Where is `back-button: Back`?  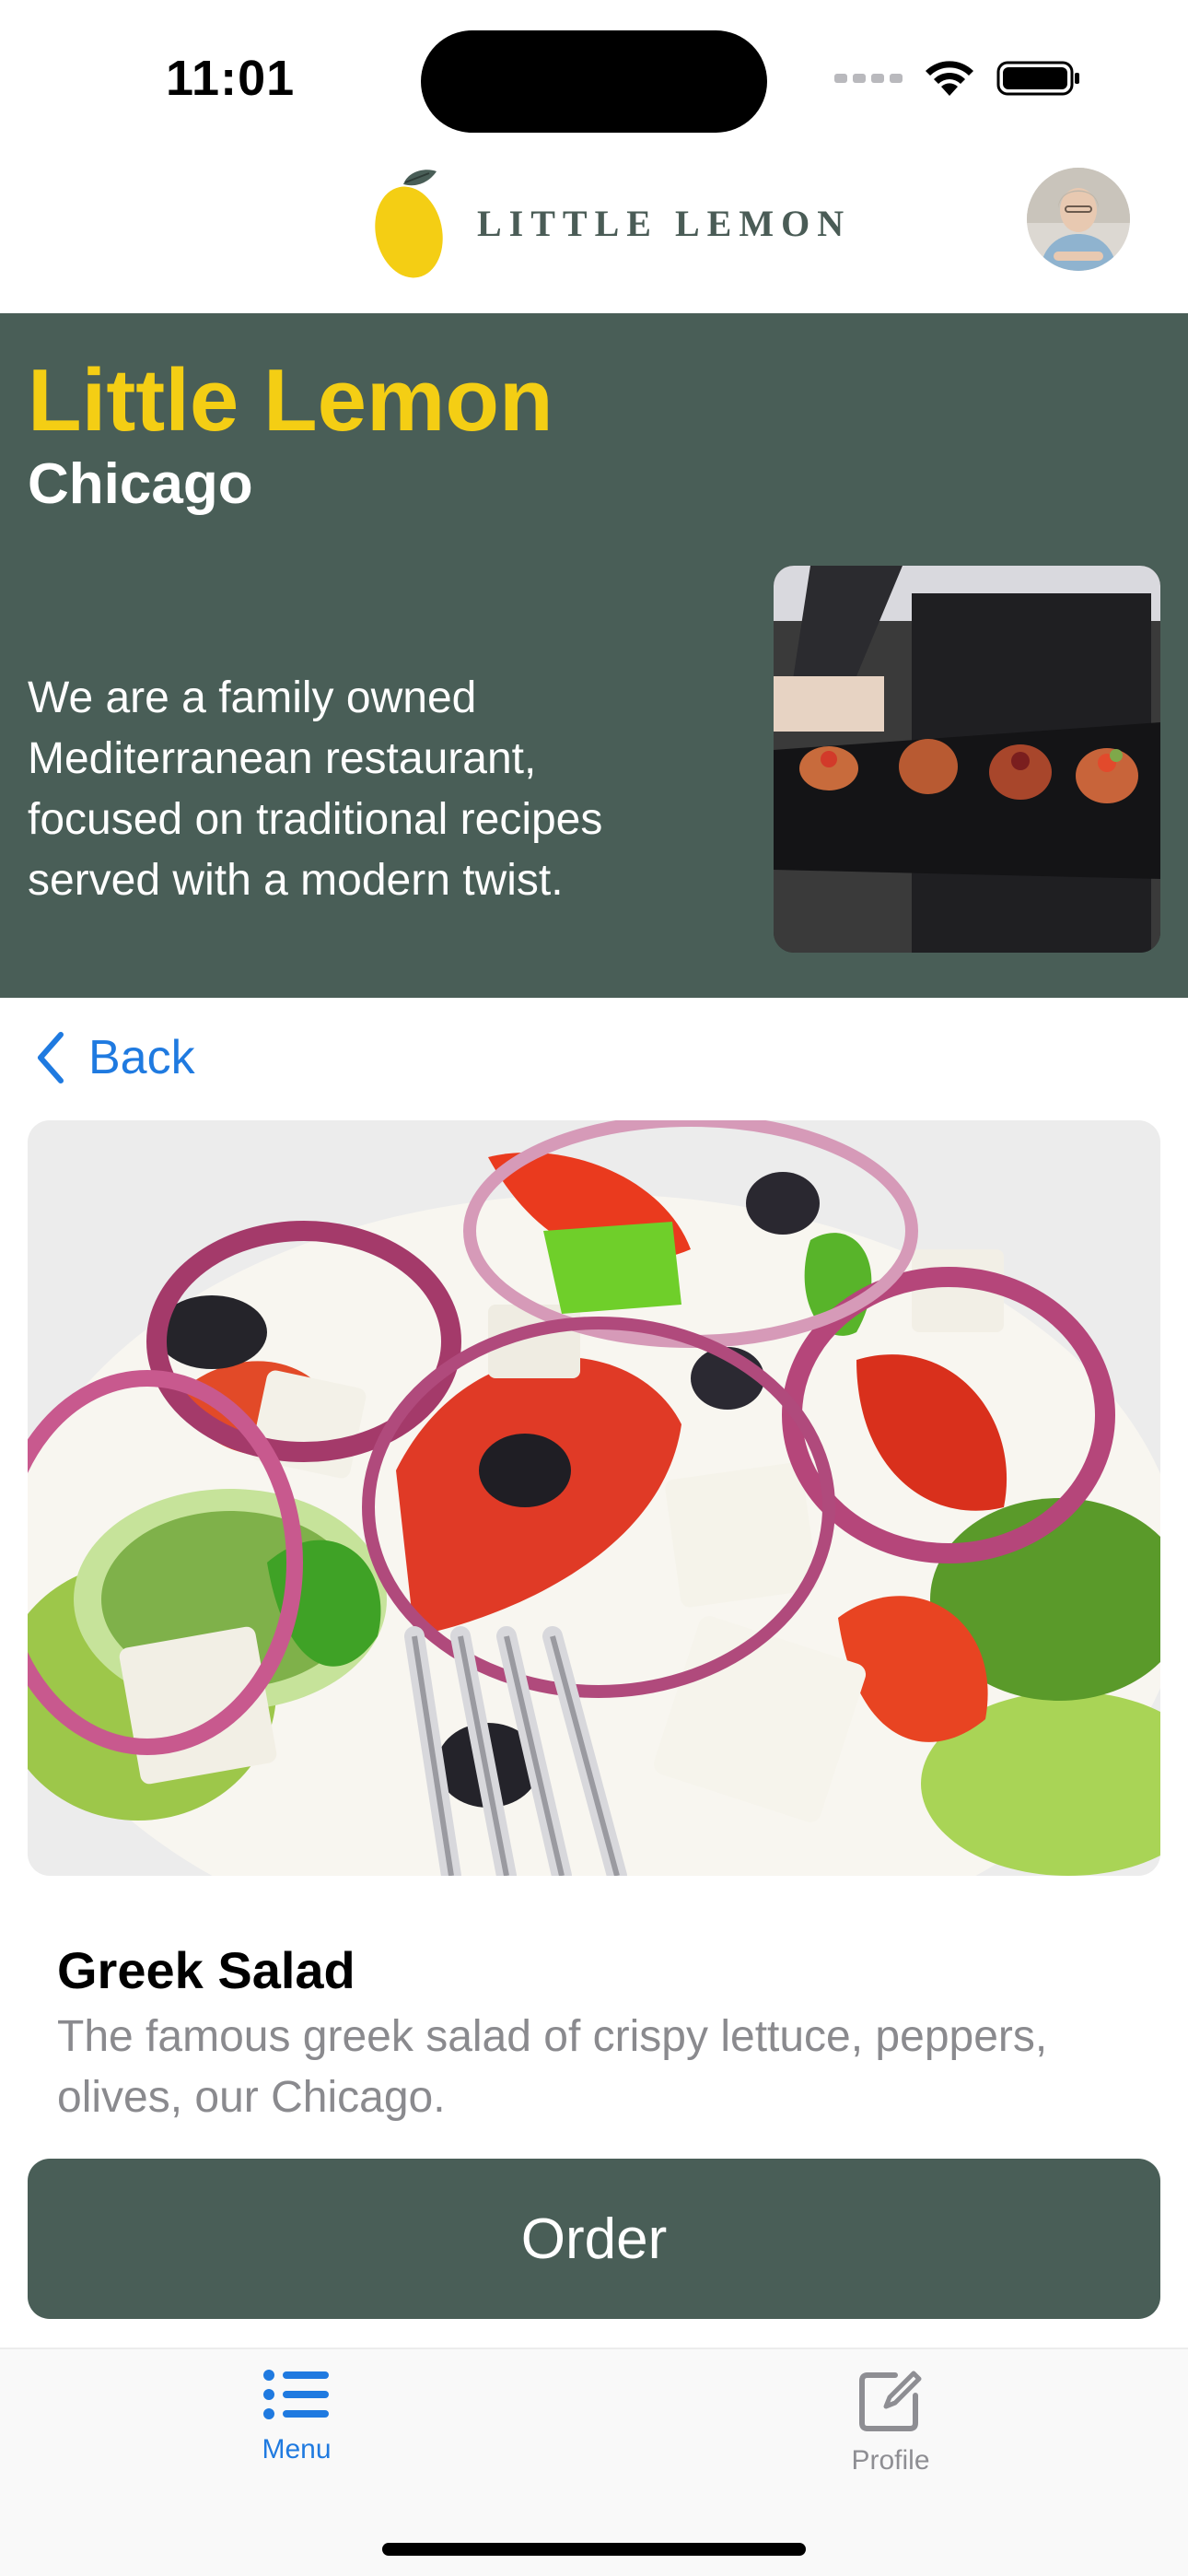
back-button: Back is located at coordinates (115, 1057).